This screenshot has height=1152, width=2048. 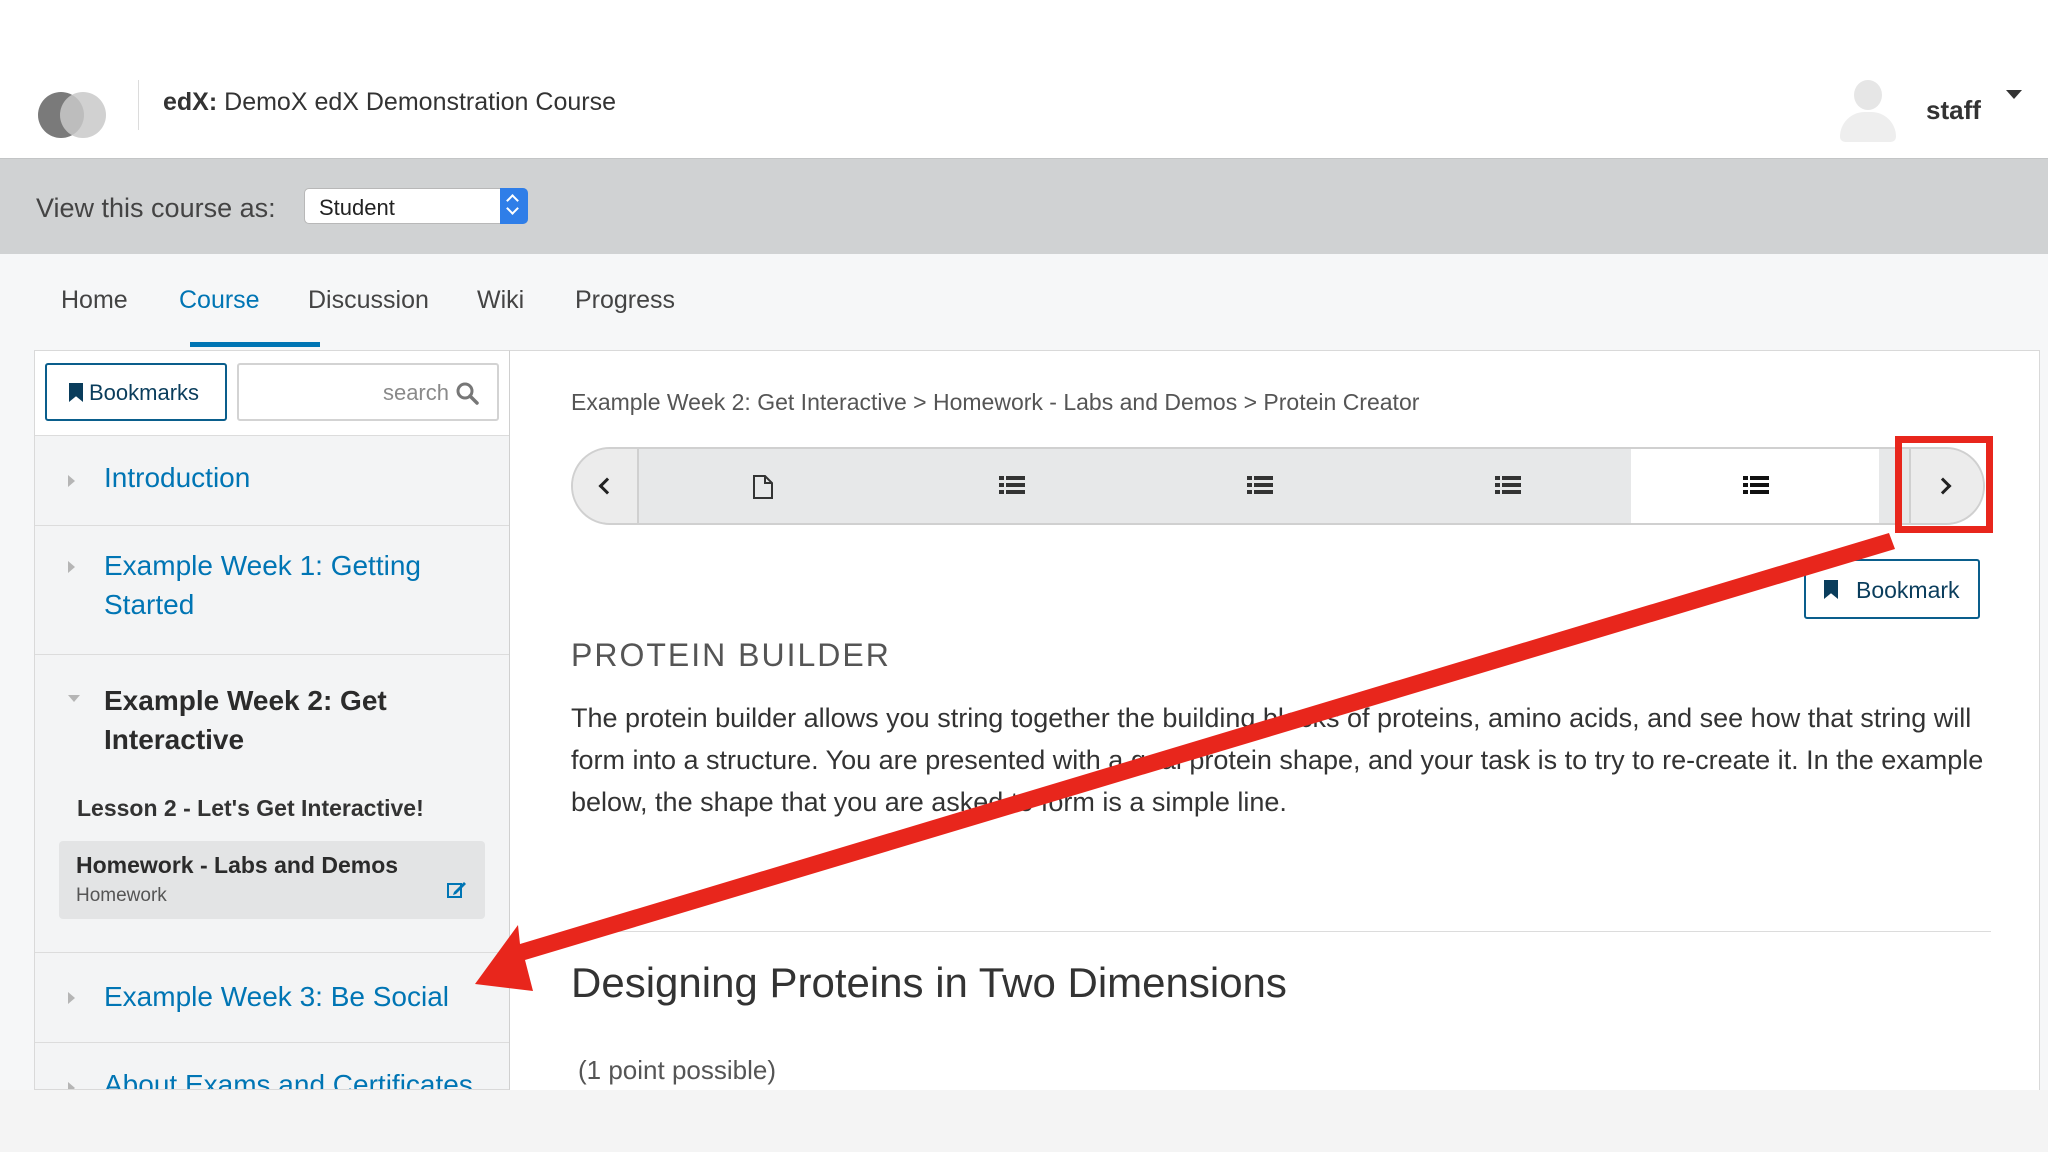 What do you see at coordinates (1908, 590) in the screenshot?
I see `bookmark-label: Bookmark` at bounding box center [1908, 590].